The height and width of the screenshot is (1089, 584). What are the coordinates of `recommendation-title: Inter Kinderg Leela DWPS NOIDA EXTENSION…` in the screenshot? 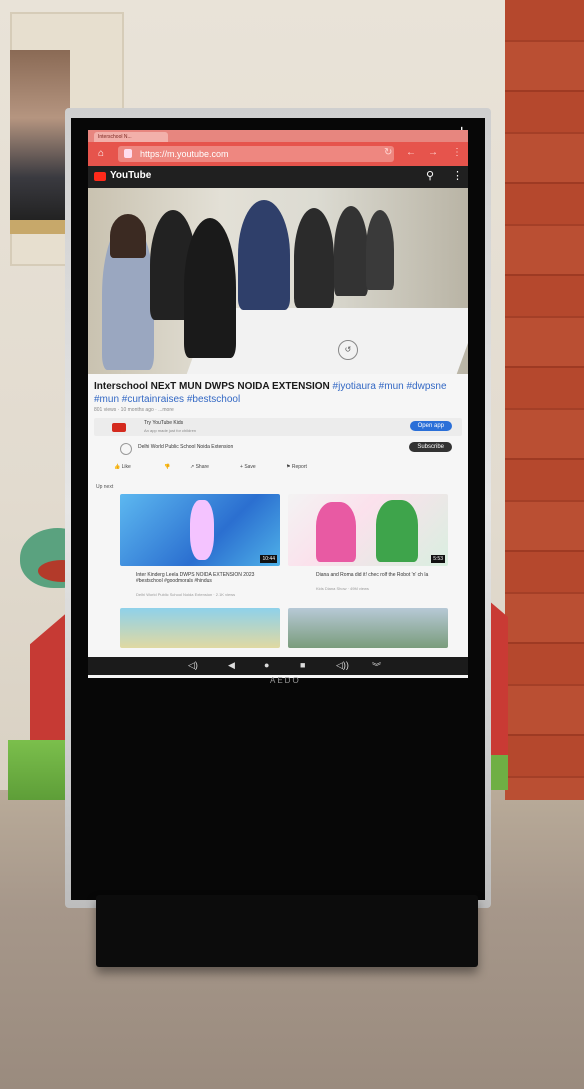 It's located at (206, 578).